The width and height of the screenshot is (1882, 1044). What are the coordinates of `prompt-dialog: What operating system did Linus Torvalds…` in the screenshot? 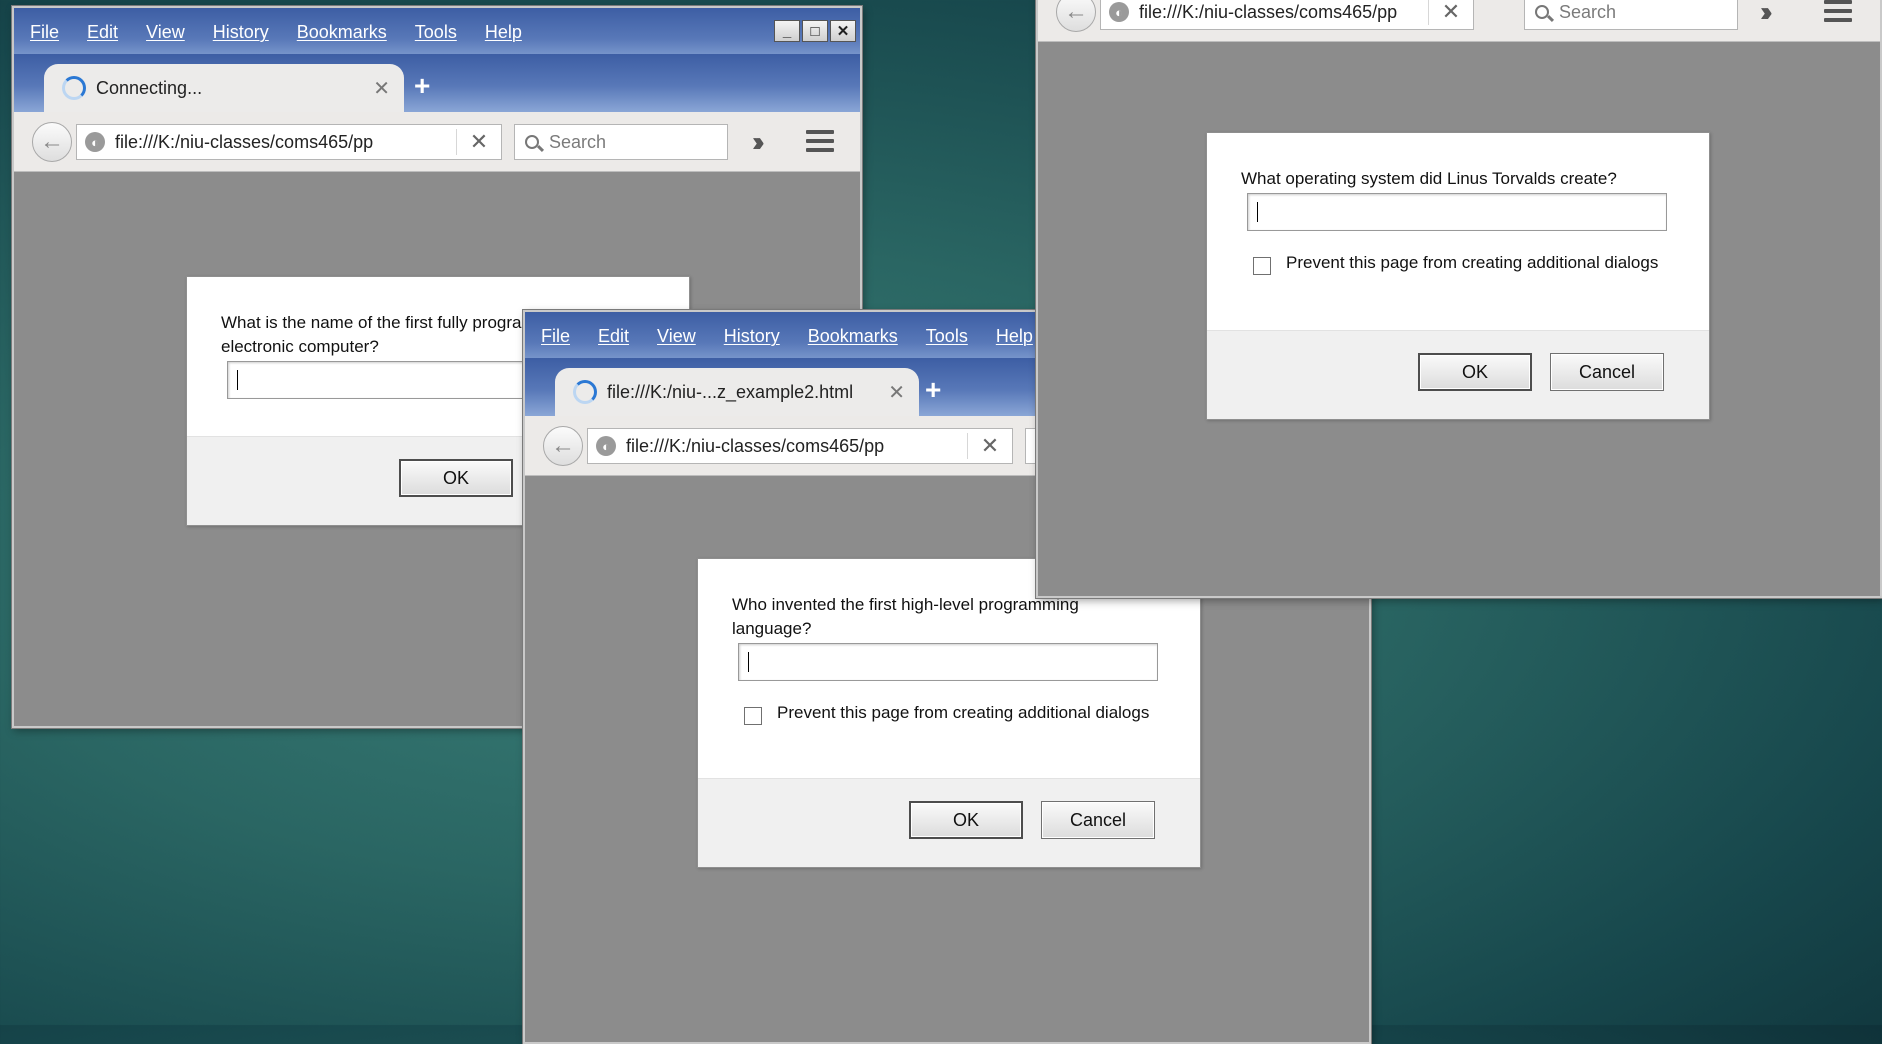 It's located at (1458, 276).